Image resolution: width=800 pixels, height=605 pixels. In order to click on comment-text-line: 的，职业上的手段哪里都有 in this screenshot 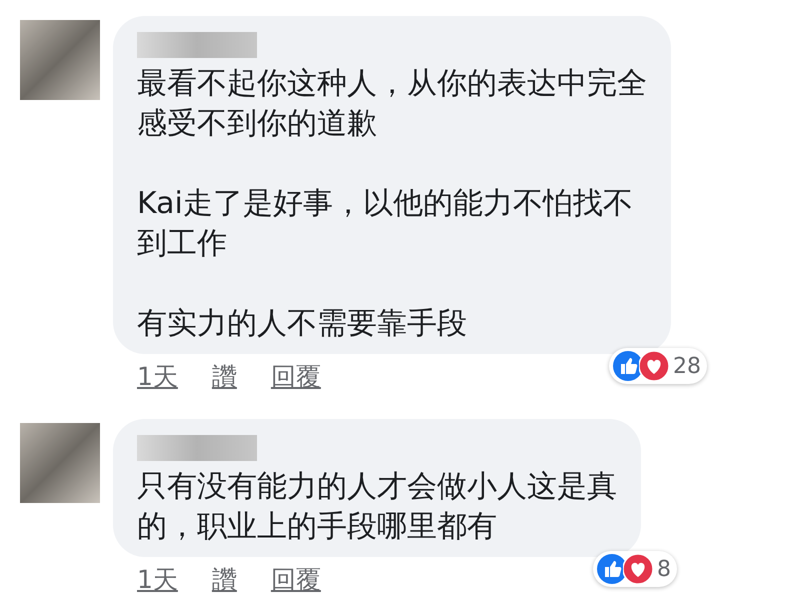, I will do `click(317, 527)`.